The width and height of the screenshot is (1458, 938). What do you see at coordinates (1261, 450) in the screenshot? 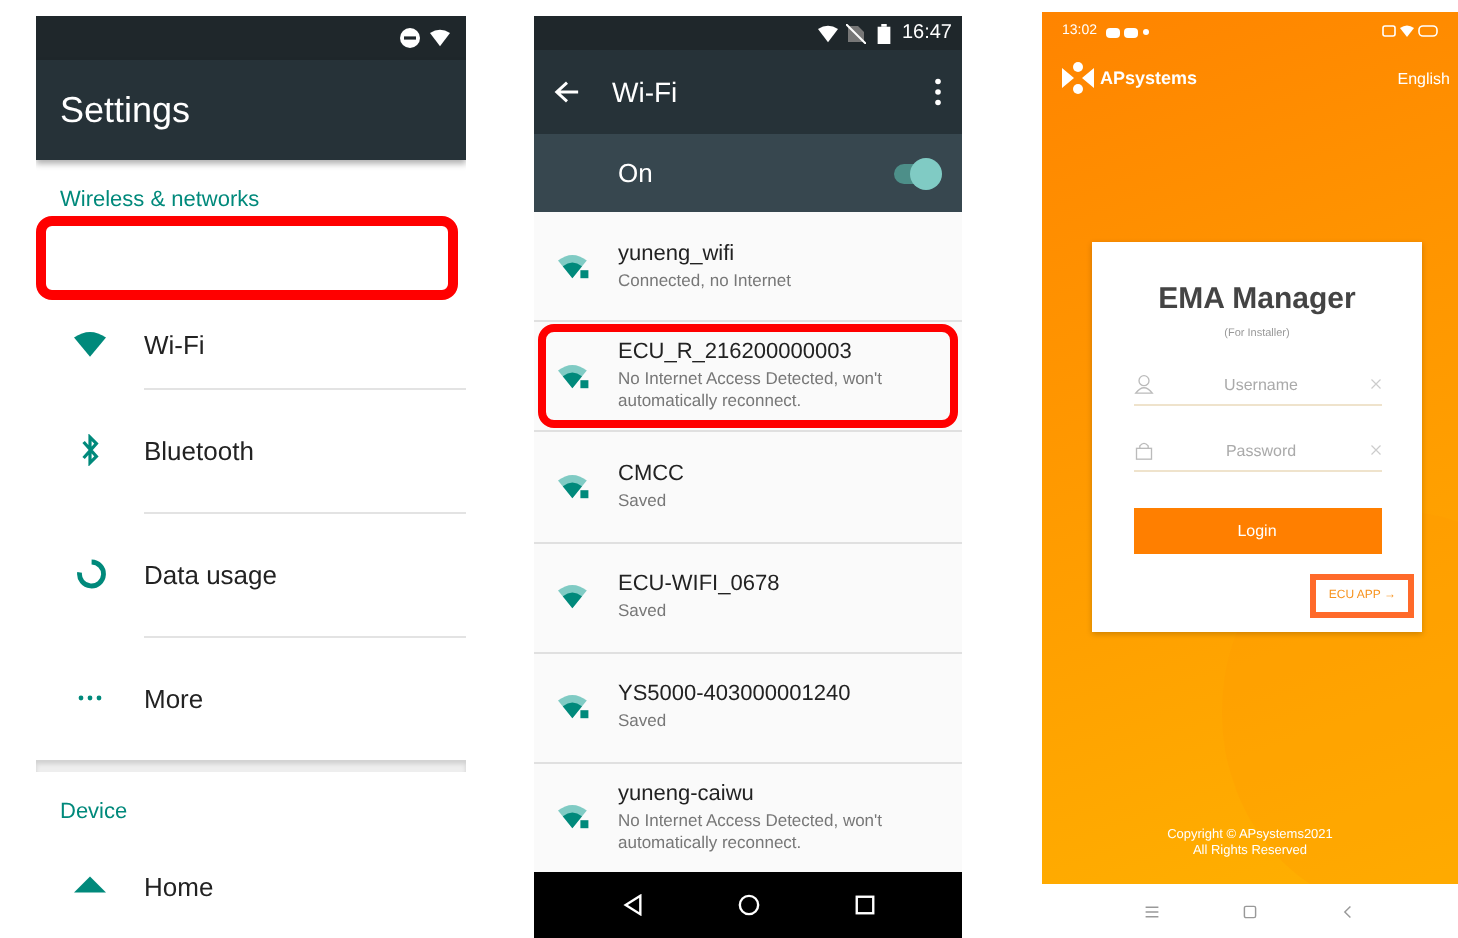
I see `input-field: Password` at bounding box center [1261, 450].